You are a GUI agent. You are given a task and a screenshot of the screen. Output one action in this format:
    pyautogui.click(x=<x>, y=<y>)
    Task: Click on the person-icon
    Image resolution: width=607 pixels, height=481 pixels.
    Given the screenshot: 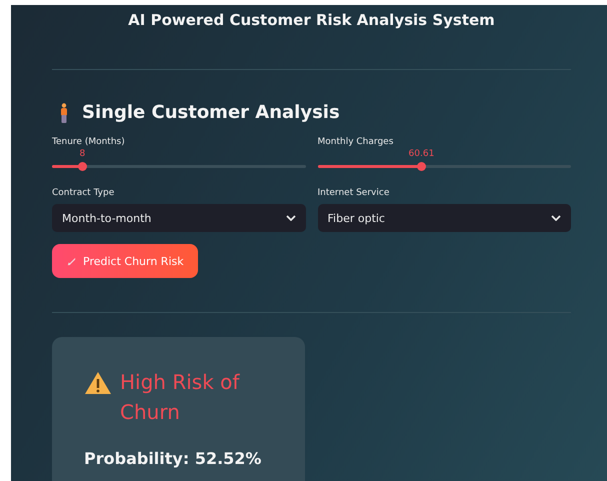 What is the action you would take?
    pyautogui.click(x=64, y=112)
    